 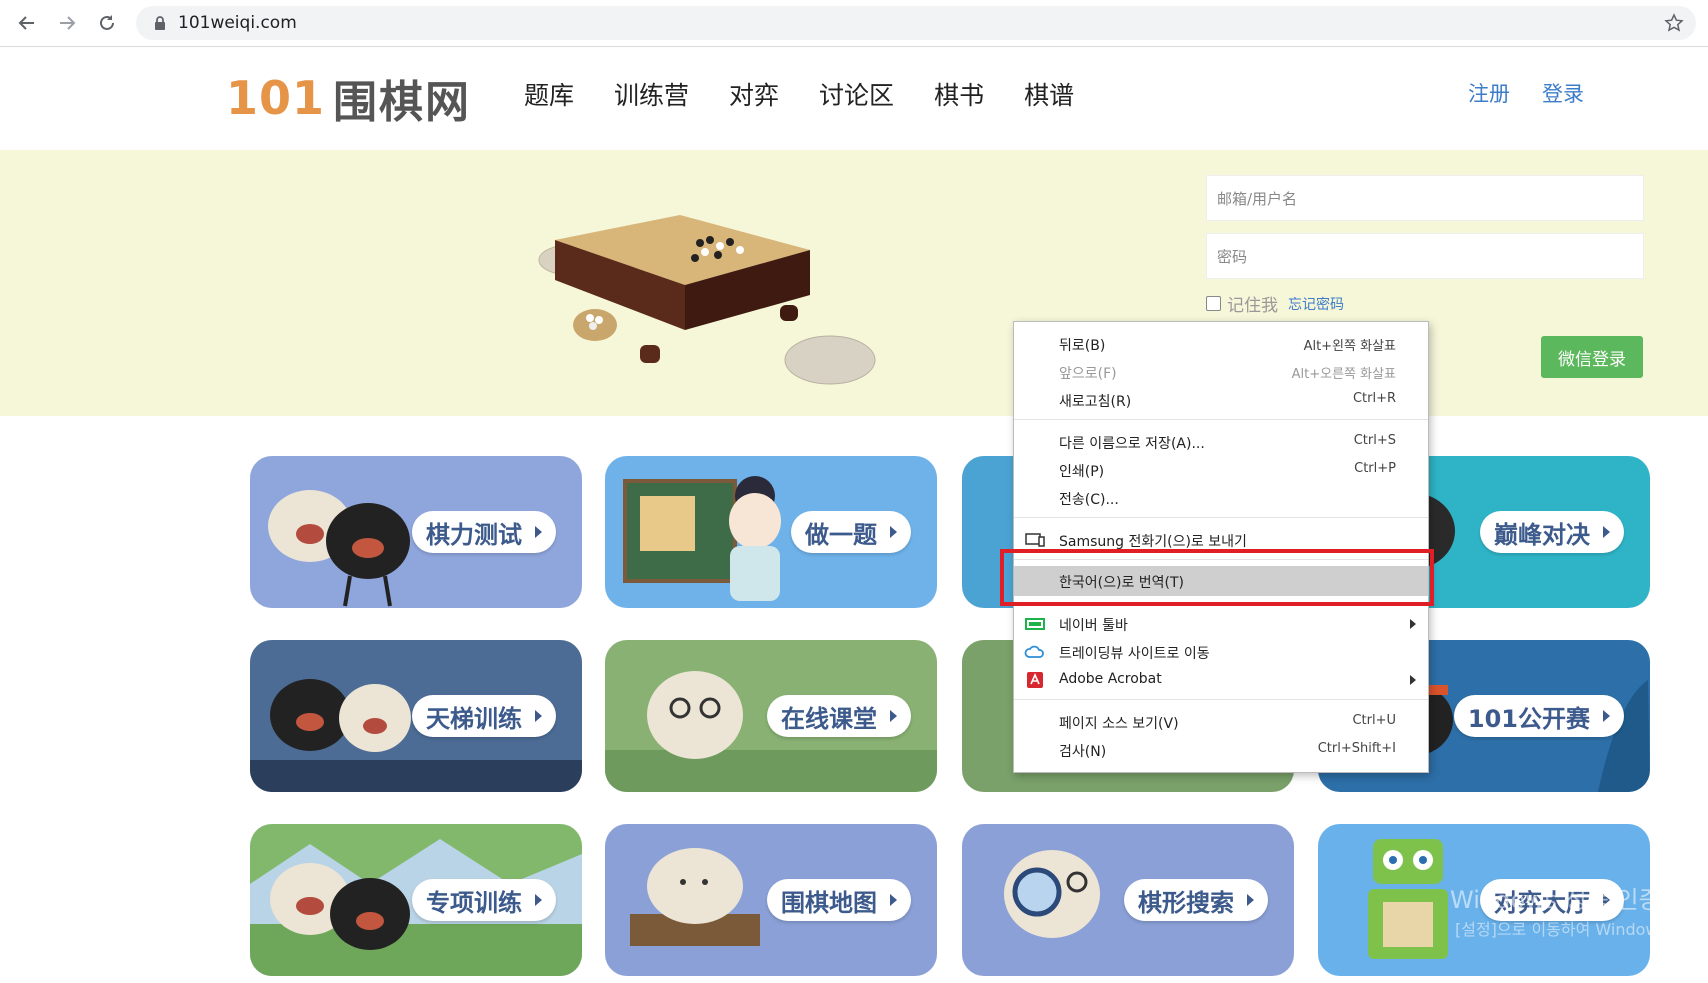 What do you see at coordinates (1221, 442) in the screenshot?
I see `menu-item-save-as: 다른 이름으로 저장(A)... Ctrl+S` at bounding box center [1221, 442].